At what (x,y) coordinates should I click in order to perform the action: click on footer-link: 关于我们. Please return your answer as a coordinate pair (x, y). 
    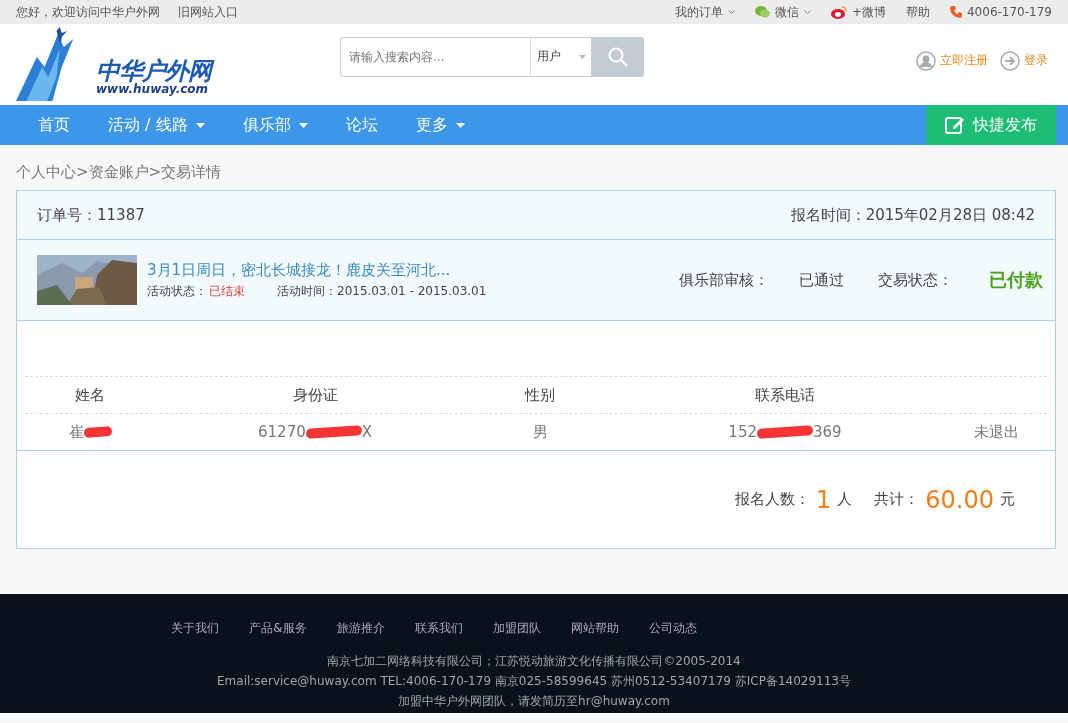
    Looking at the image, I should click on (195, 628).